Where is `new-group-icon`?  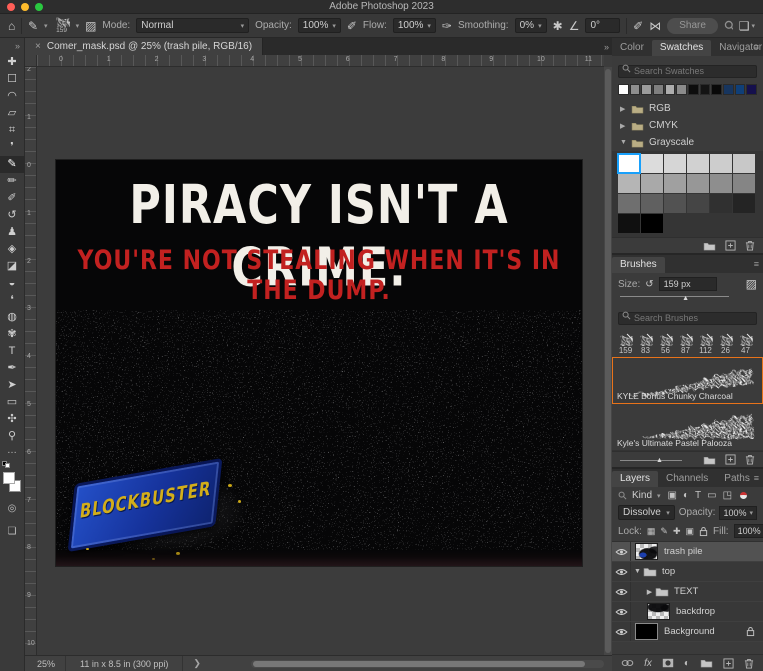 new-group-icon is located at coordinates (709, 246).